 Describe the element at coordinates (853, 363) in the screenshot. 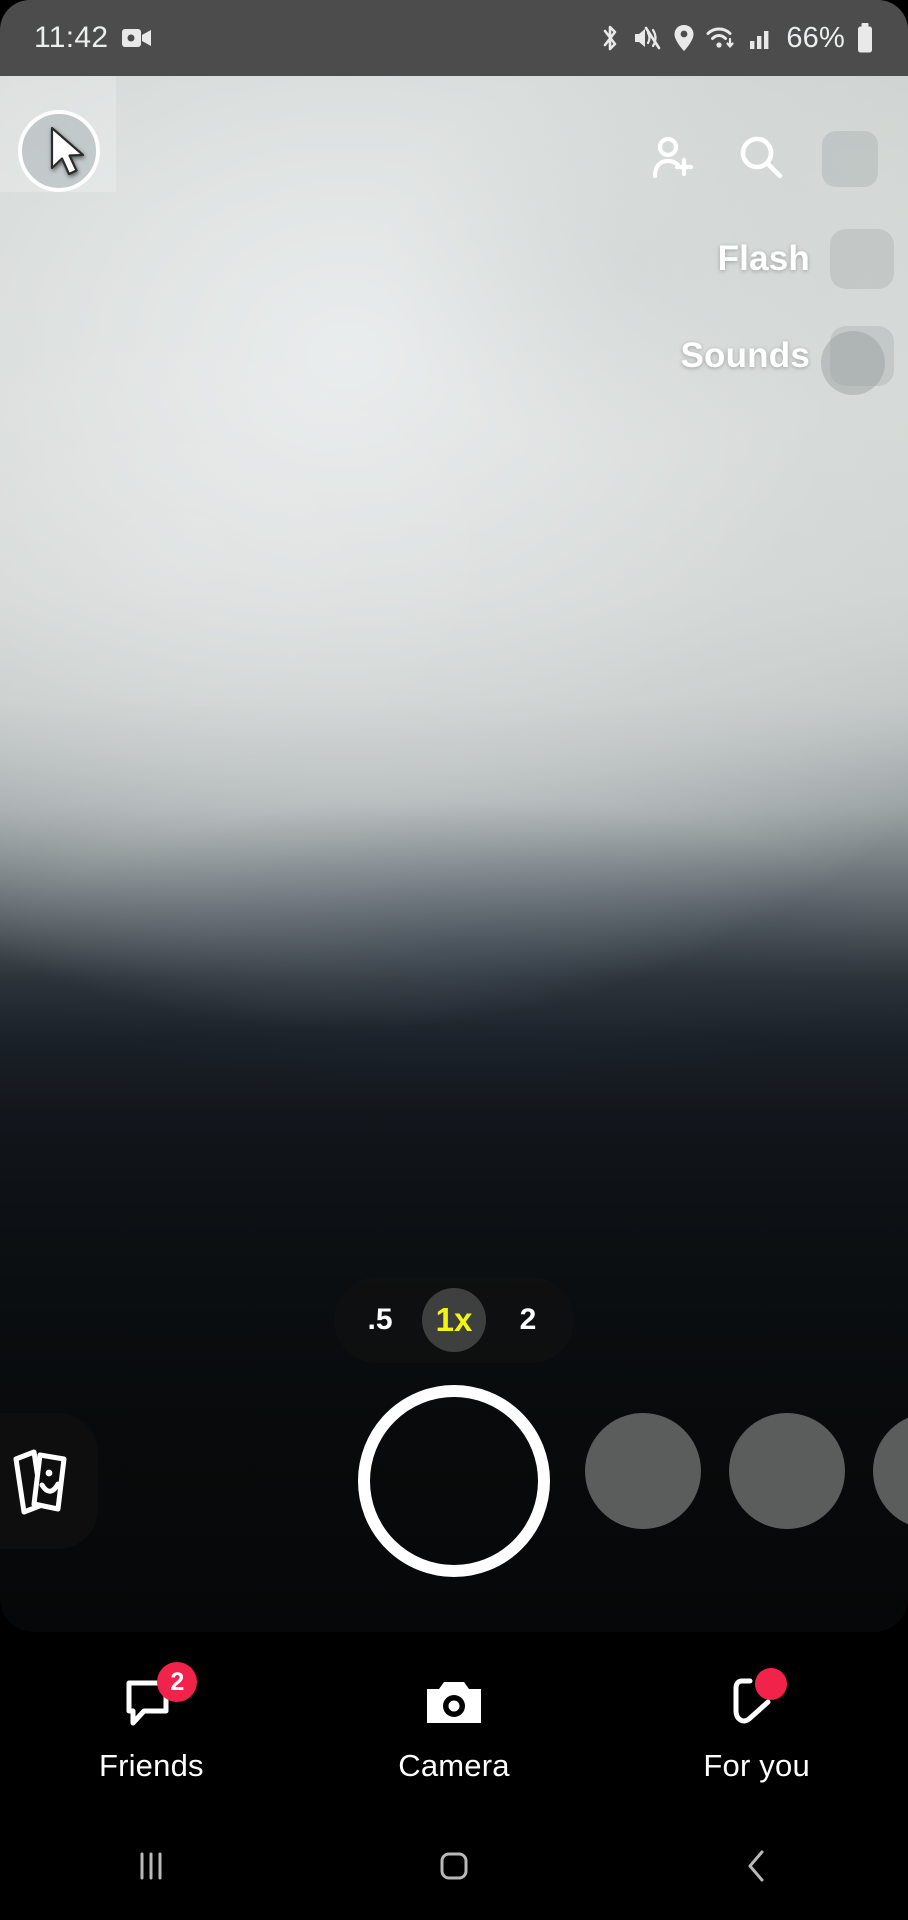

I see `camera-flip-icon` at that location.